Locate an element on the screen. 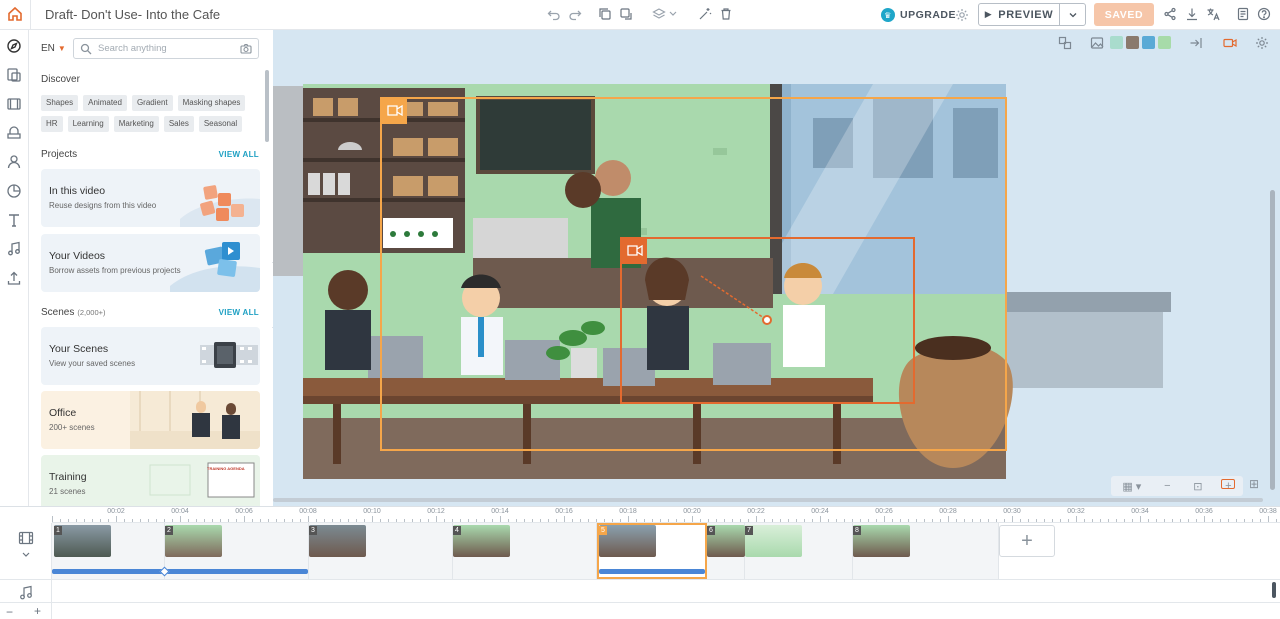 This screenshot has height=619, width=1280. scenes-view-all-link: VIEW ALL is located at coordinates (239, 312).